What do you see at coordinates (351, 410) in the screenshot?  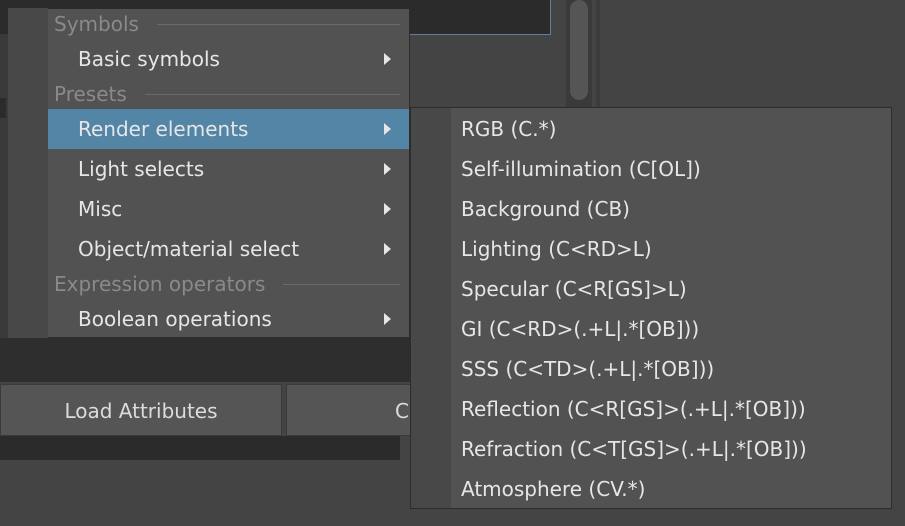 I see `secondary-button: C` at bounding box center [351, 410].